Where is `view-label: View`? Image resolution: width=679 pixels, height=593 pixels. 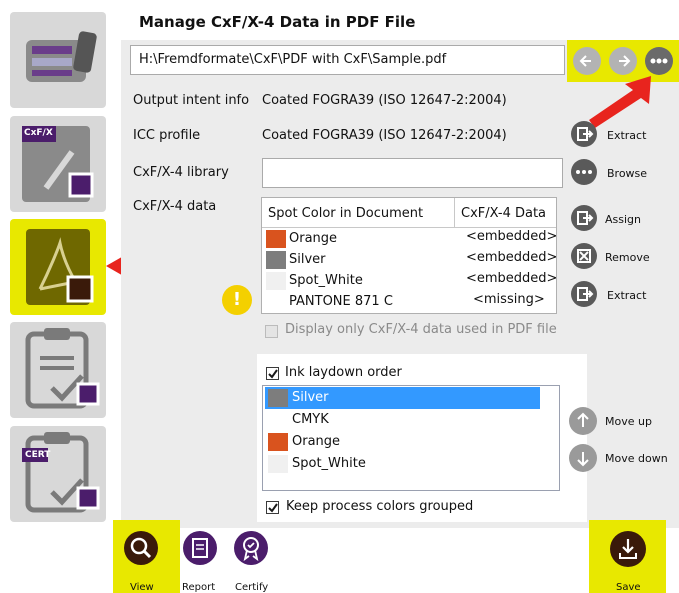
view-label: View is located at coordinates (142, 587).